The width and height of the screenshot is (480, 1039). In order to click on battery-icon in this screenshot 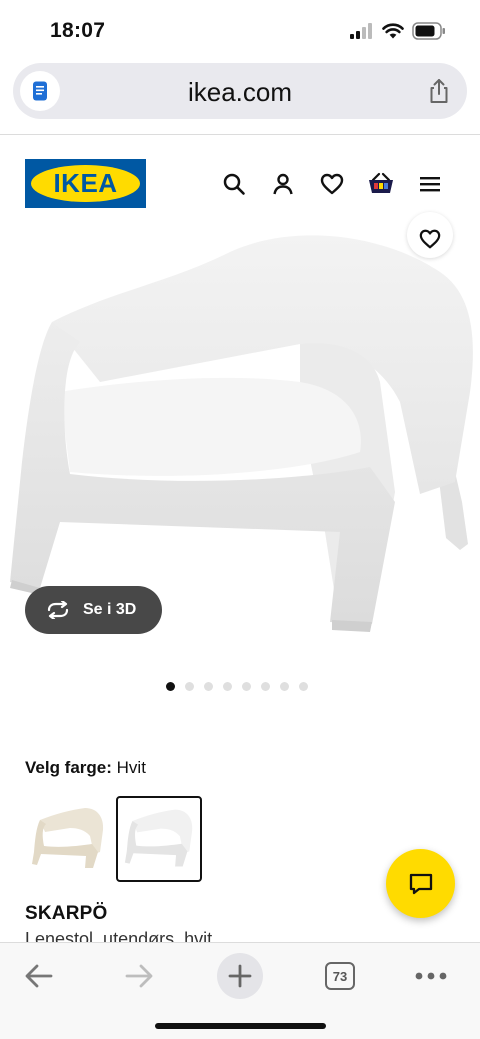, I will do `click(428, 31)`.